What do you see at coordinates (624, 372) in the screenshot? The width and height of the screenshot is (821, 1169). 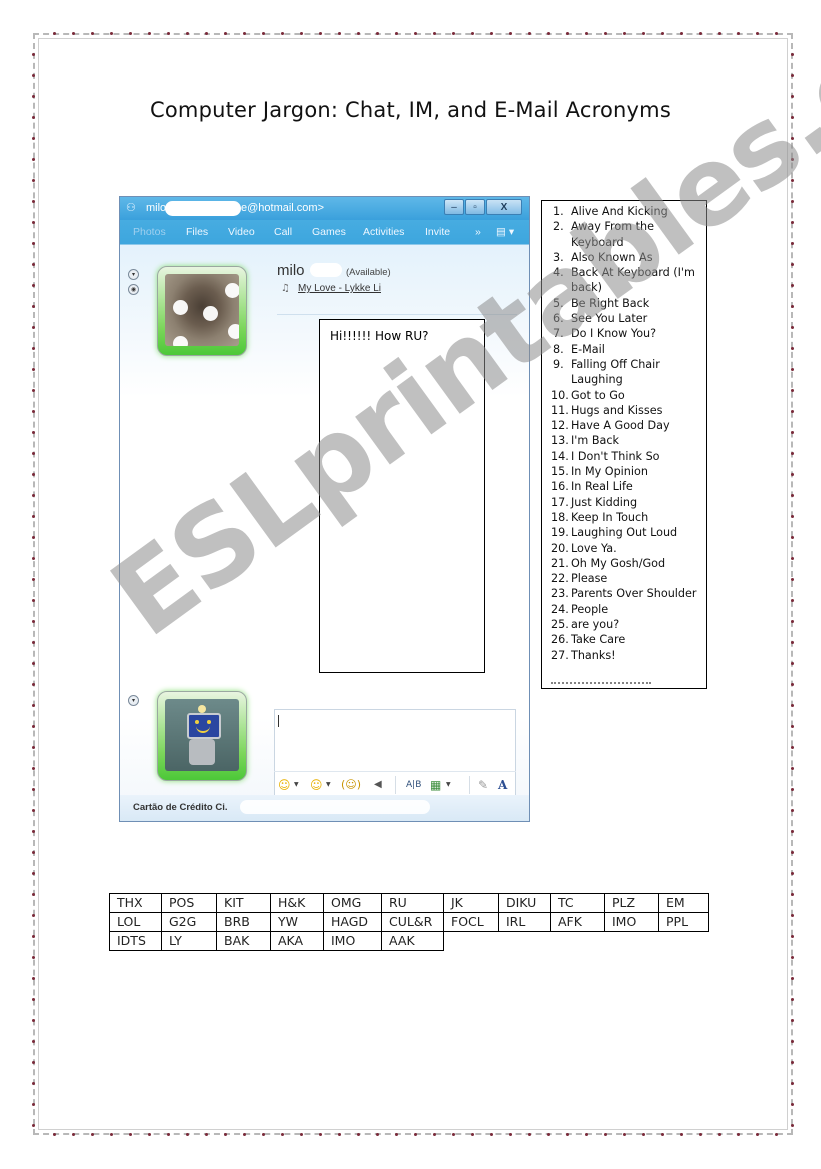 I see `meaning-item: 9. Falling Off Chair Laughing` at bounding box center [624, 372].